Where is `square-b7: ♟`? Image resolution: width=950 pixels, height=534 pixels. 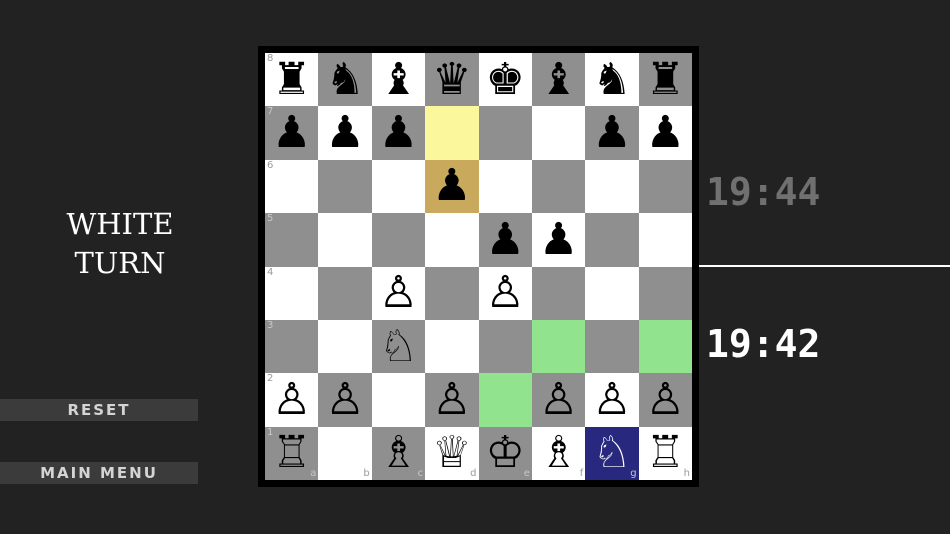 square-b7: ♟ is located at coordinates (345, 133).